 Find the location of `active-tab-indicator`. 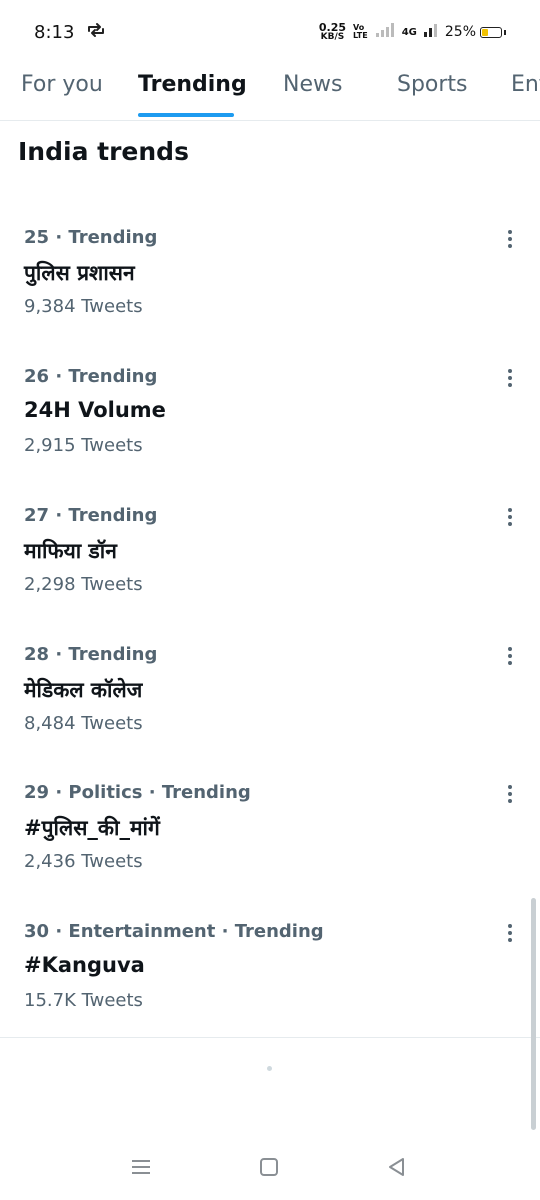

active-tab-indicator is located at coordinates (186, 115).